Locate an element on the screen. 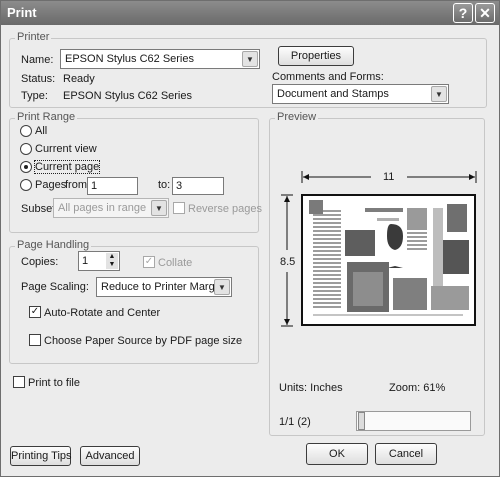 Image resolution: width=500 pixels, height=477 pixels. page-slider is located at coordinates (413, 421).